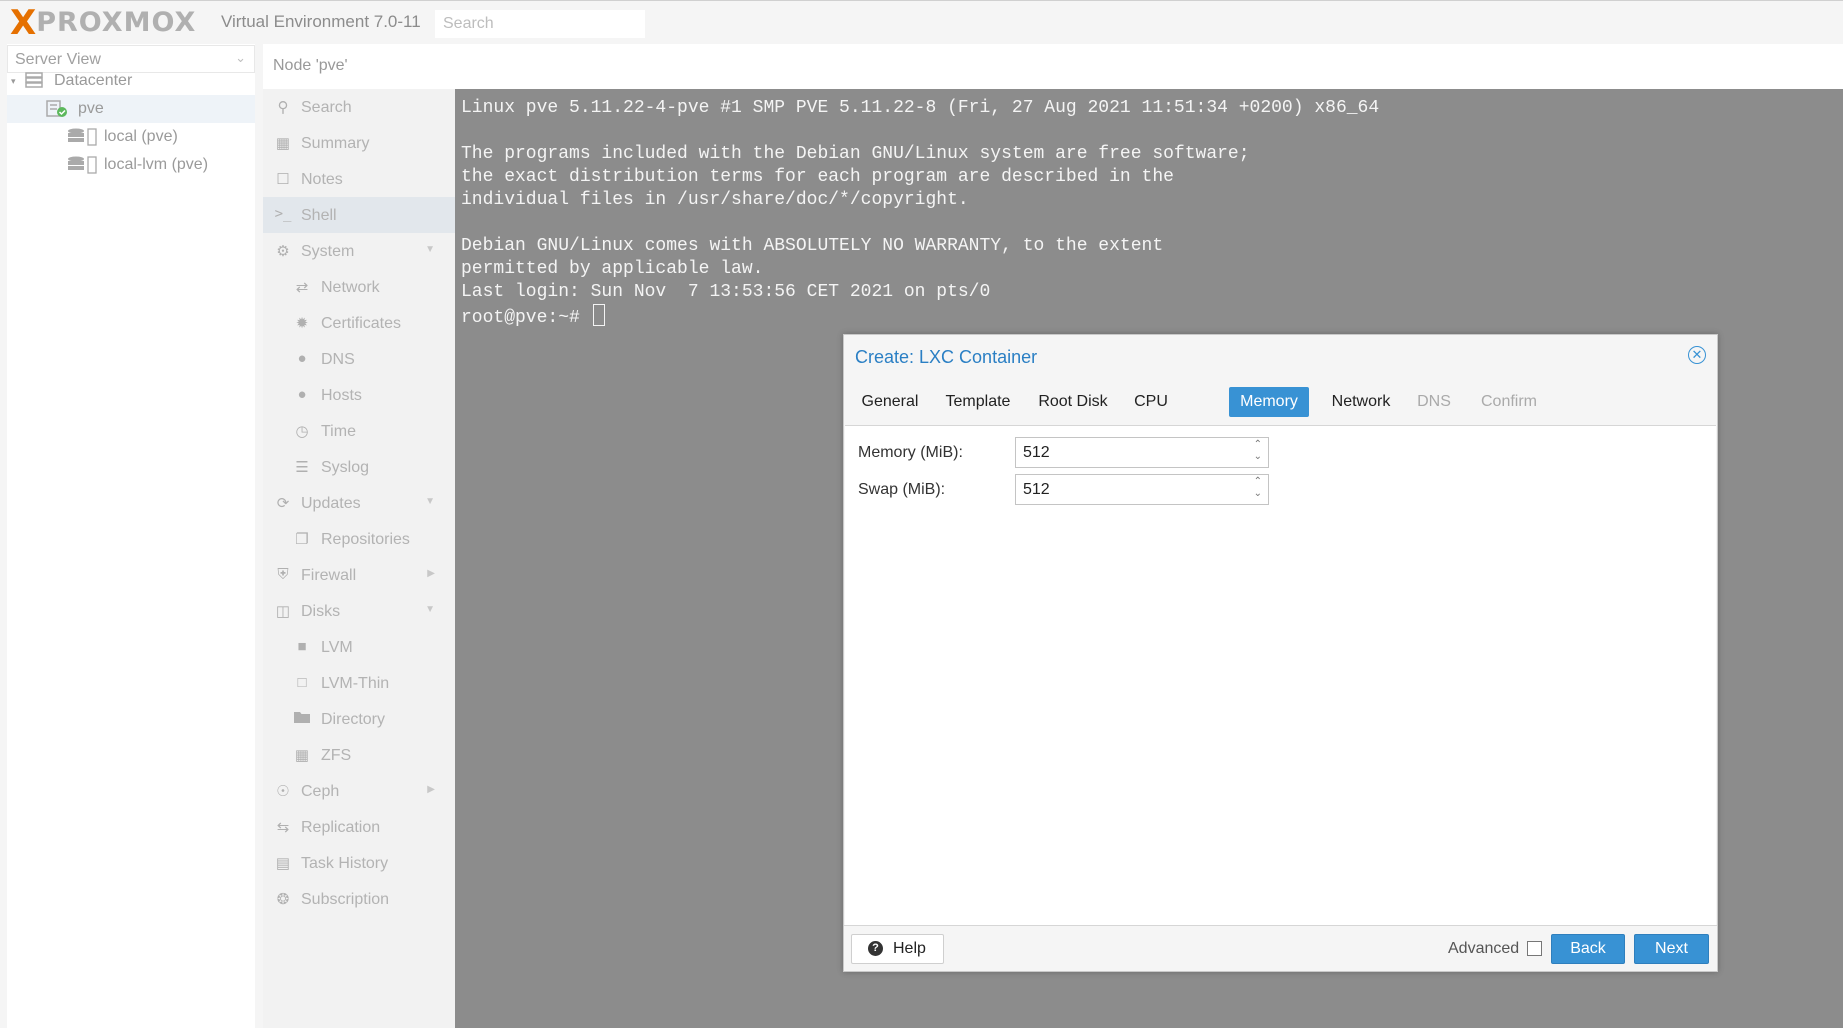  Describe the element at coordinates (359, 359) in the screenshot. I see `nav-item-dns: ● DNS` at that location.